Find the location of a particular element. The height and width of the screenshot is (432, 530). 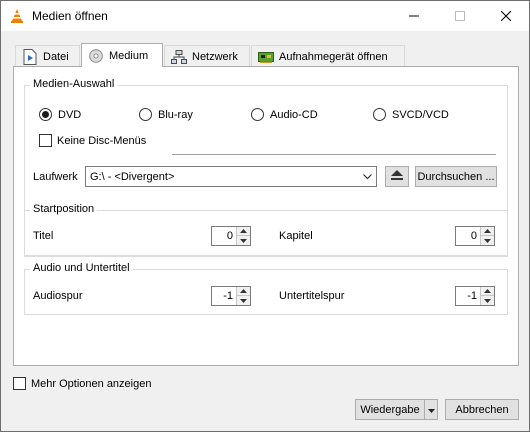

subtitle-track-spinbox: -1 is located at coordinates (475, 296).